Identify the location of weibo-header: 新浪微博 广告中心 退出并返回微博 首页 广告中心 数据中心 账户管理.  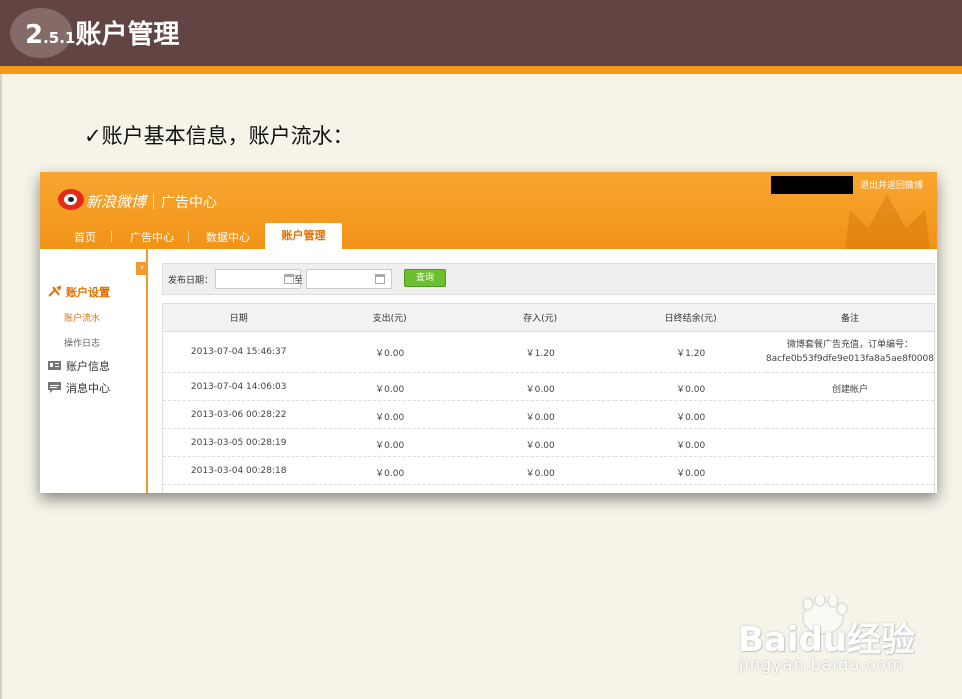
(488, 210).